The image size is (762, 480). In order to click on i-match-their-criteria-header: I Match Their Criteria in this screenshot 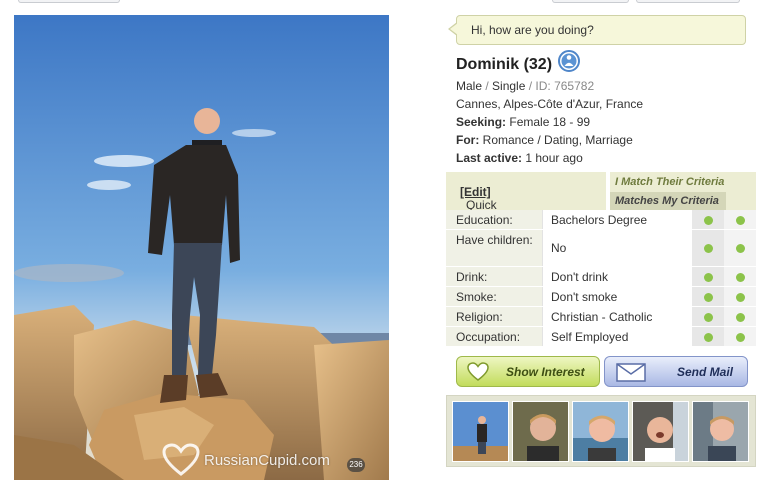, I will do `click(683, 182)`.